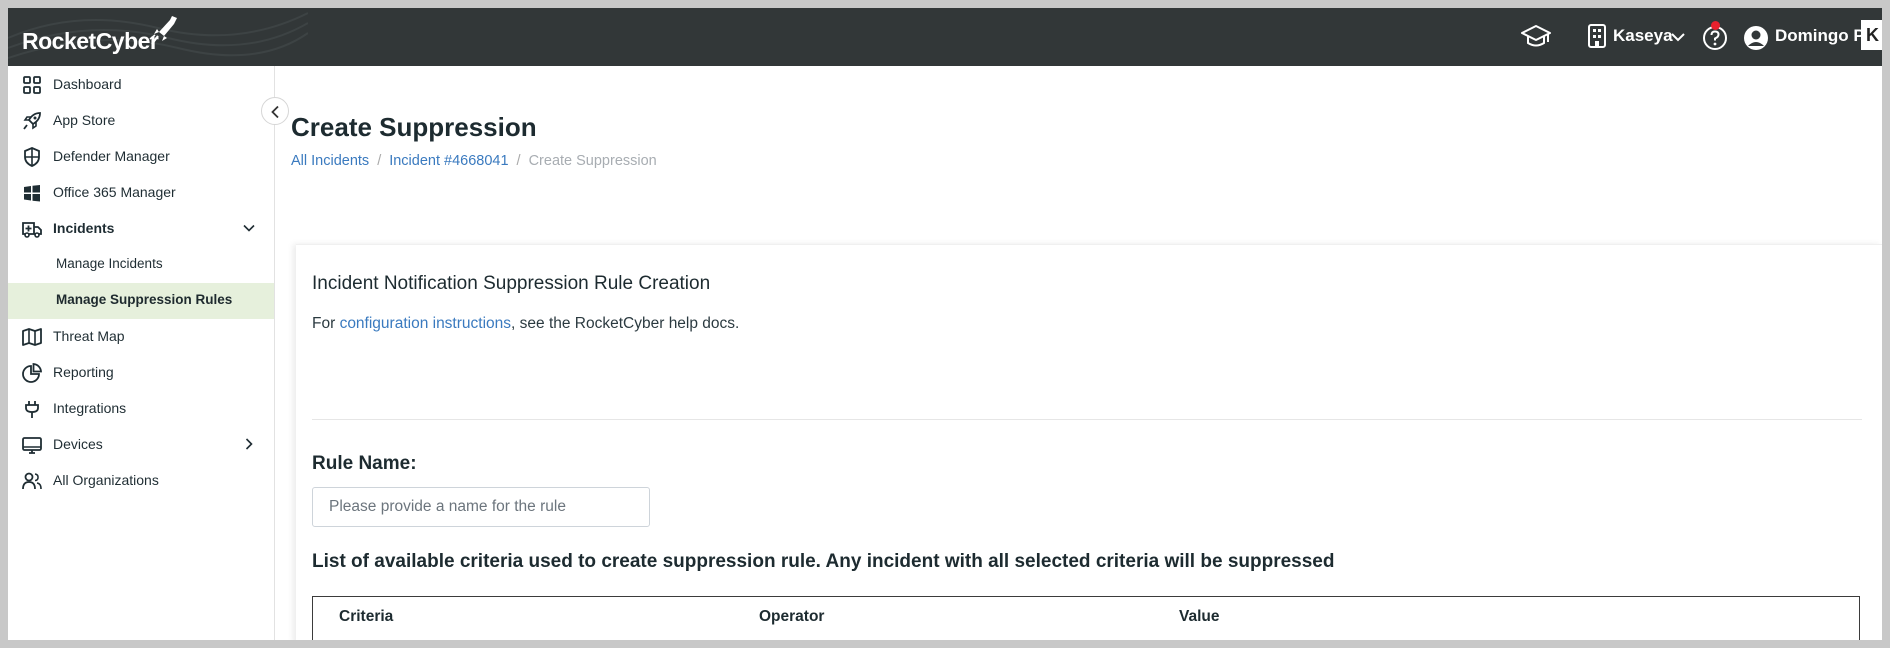 The width and height of the screenshot is (1890, 648). I want to click on sidebar-item-label: Integrations, so click(90, 408).